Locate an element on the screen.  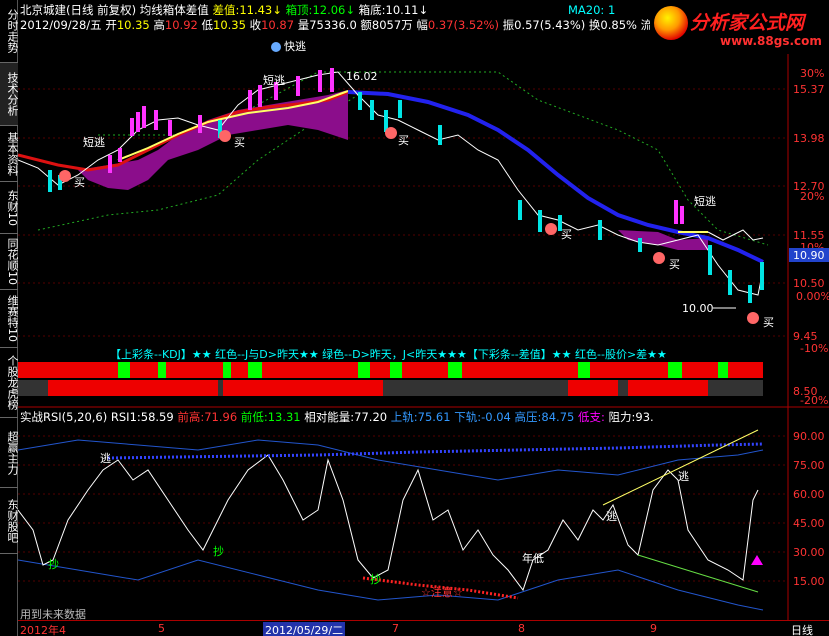
svg-text: ☆注意☆ is located at coordinates (442, 592).